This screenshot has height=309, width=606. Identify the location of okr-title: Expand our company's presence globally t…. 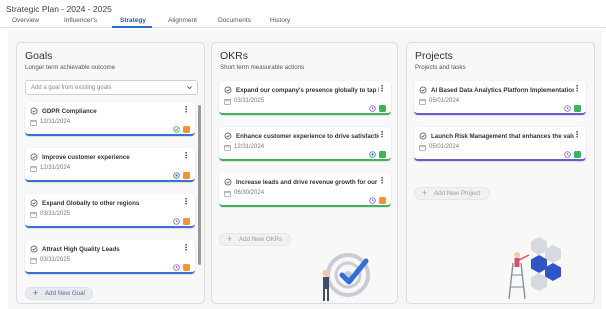
(307, 90).